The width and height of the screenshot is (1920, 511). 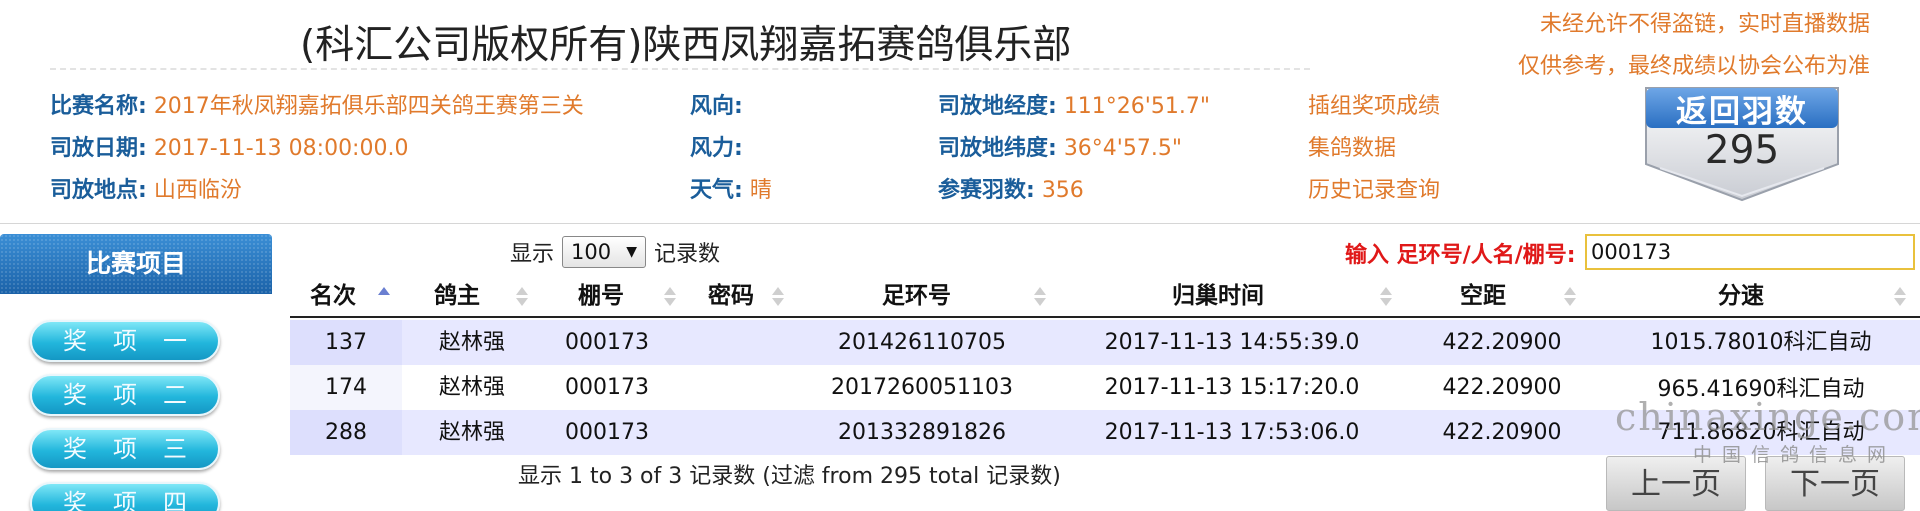 What do you see at coordinates (760, 190) in the screenshot?
I see `weather-value: 晴` at bounding box center [760, 190].